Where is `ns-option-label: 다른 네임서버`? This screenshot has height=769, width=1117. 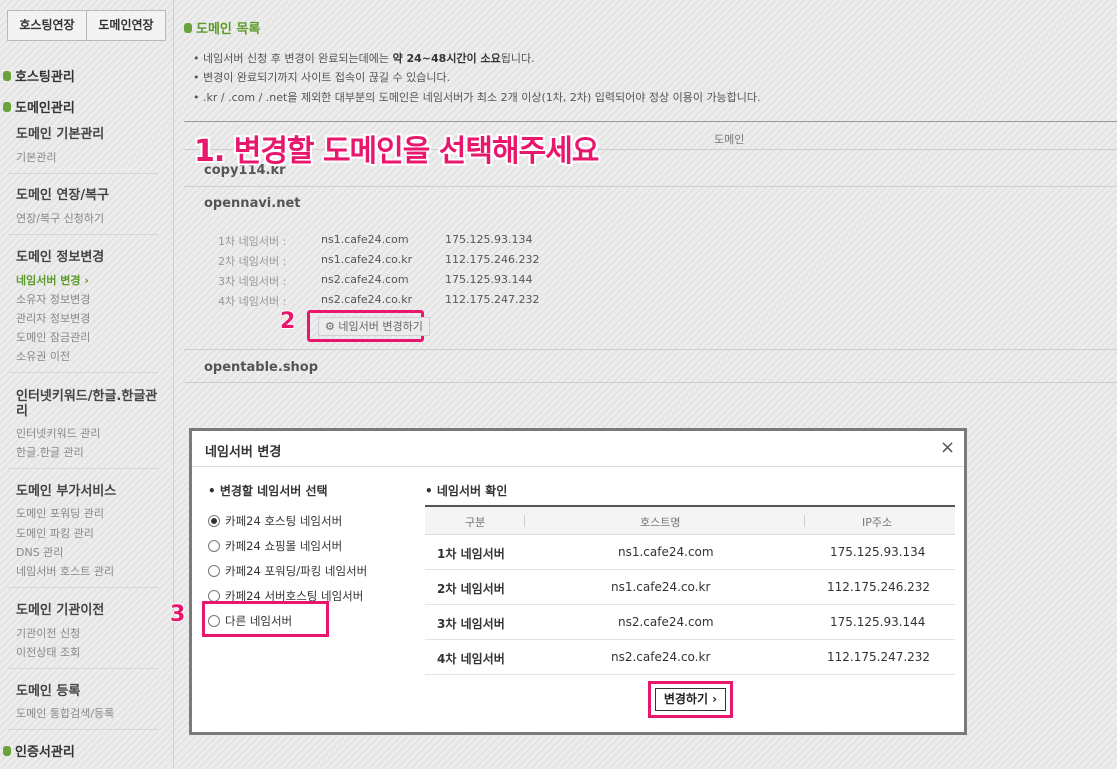 ns-option-label: 다른 네임서버 is located at coordinates (259, 621).